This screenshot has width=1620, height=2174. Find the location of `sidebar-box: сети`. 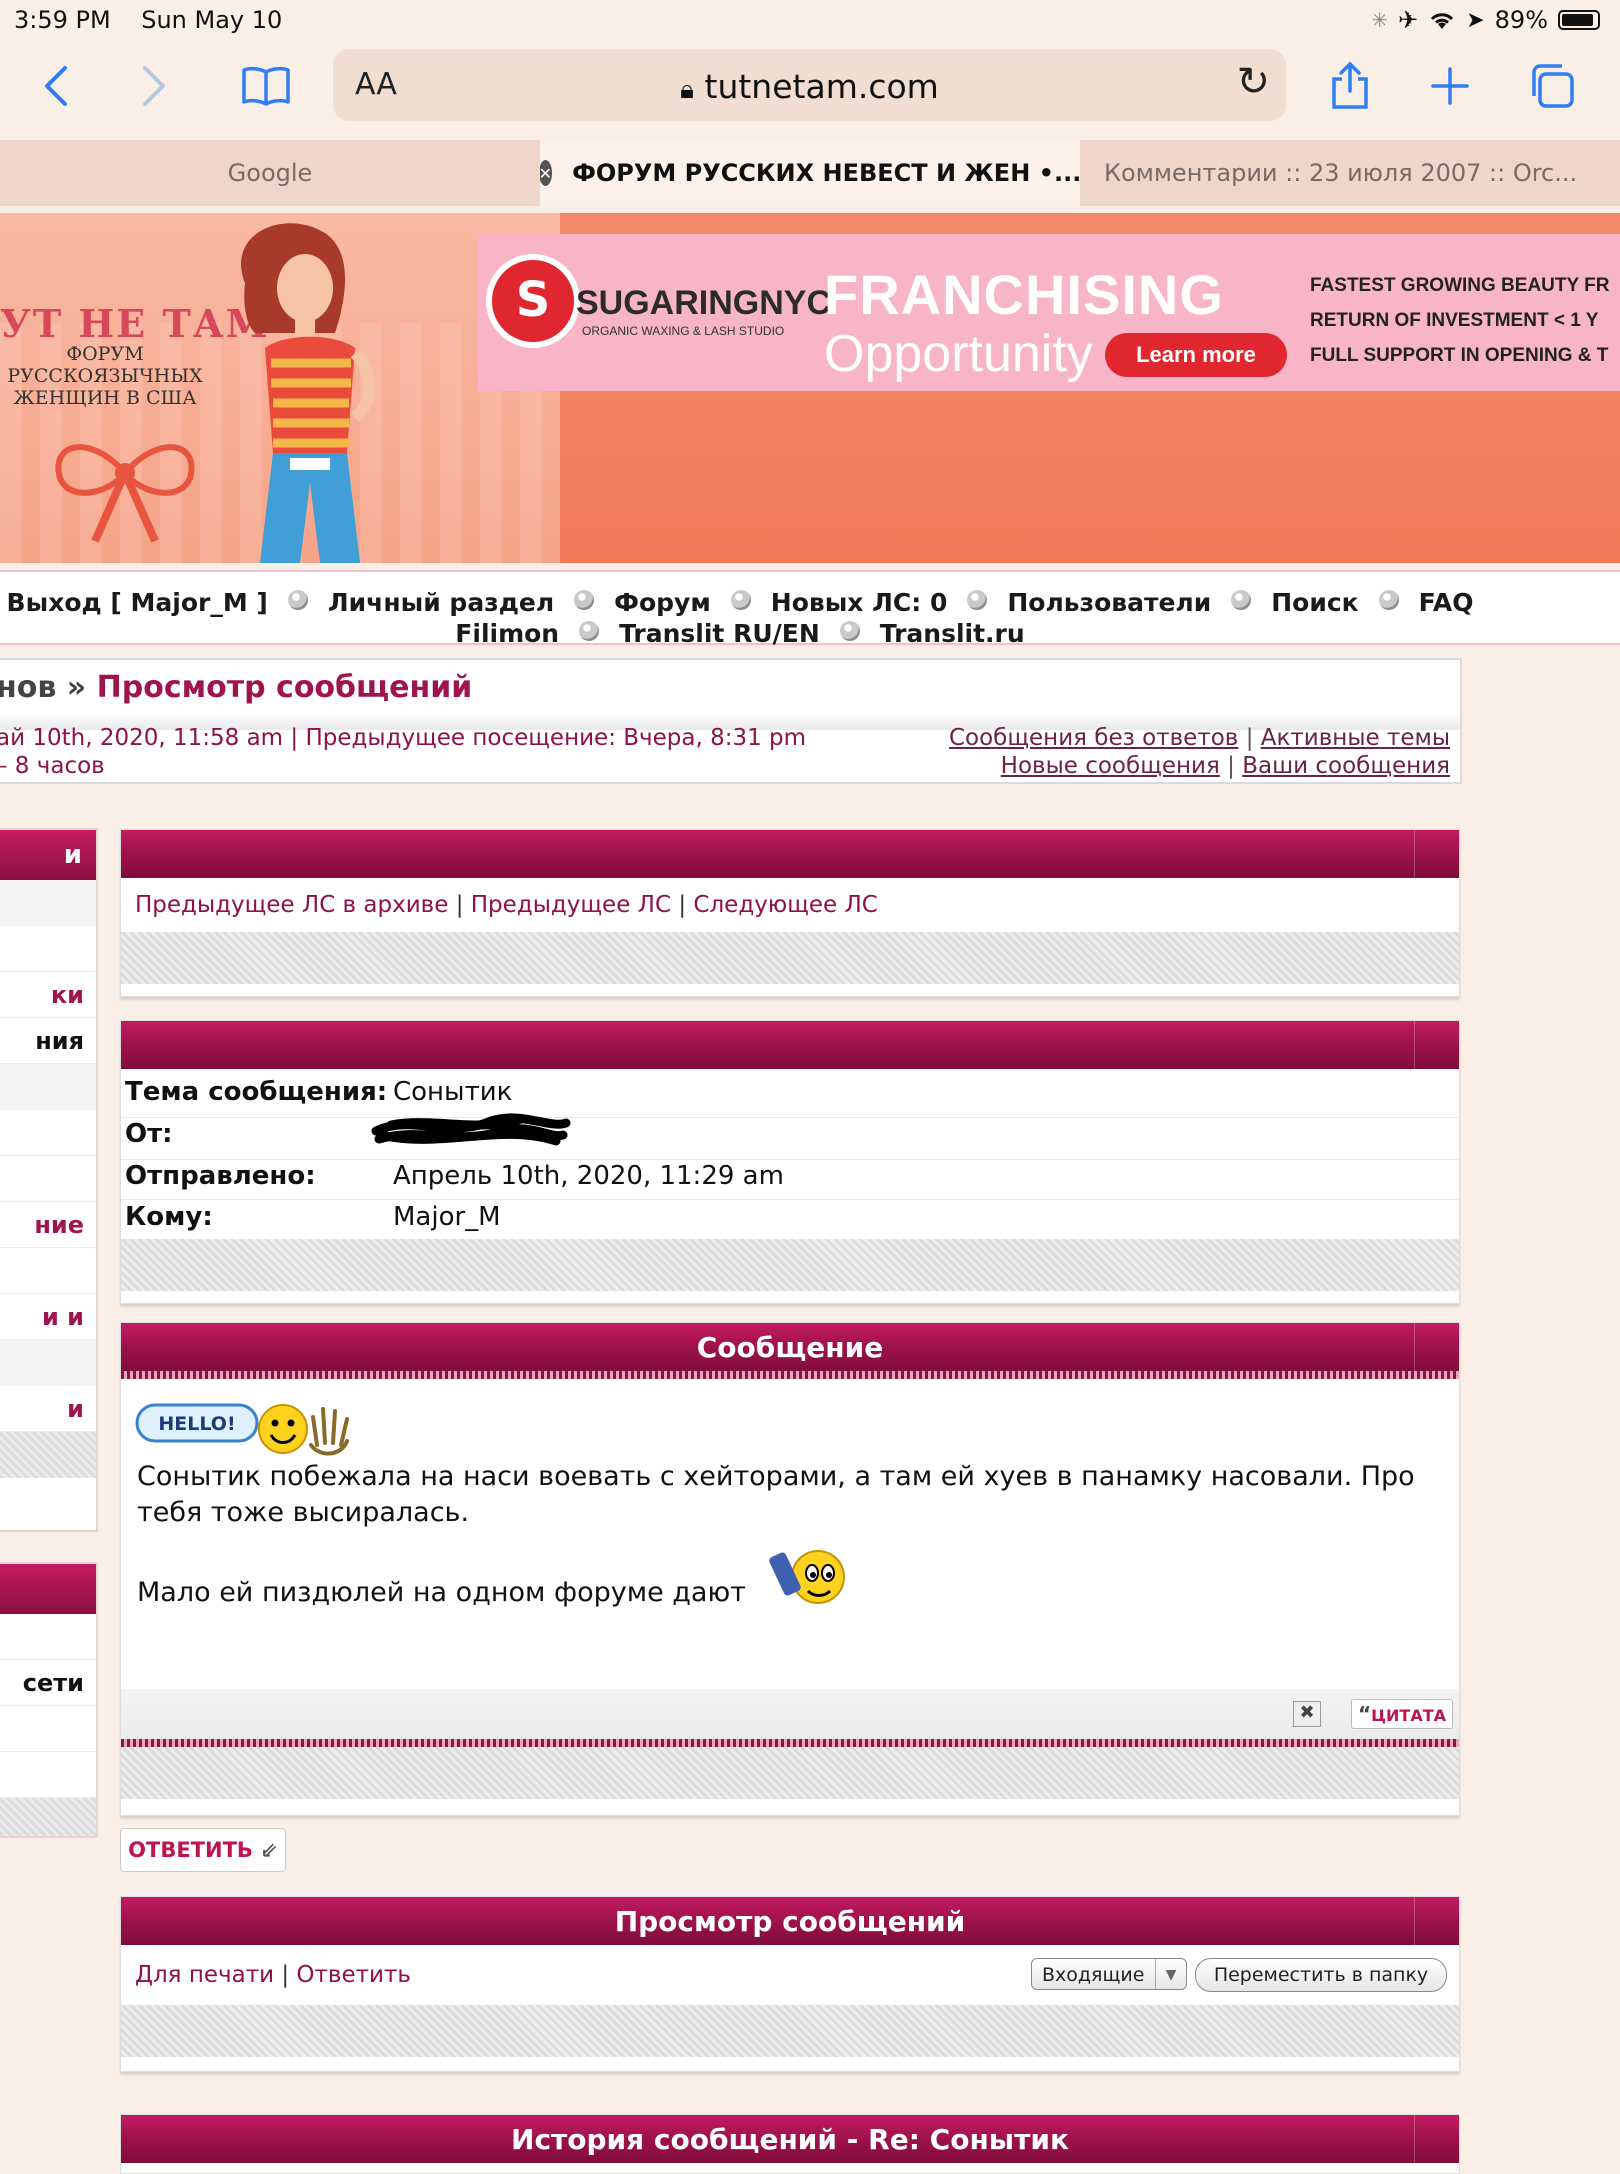

sidebar-box: сети is located at coordinates (49, 1700).